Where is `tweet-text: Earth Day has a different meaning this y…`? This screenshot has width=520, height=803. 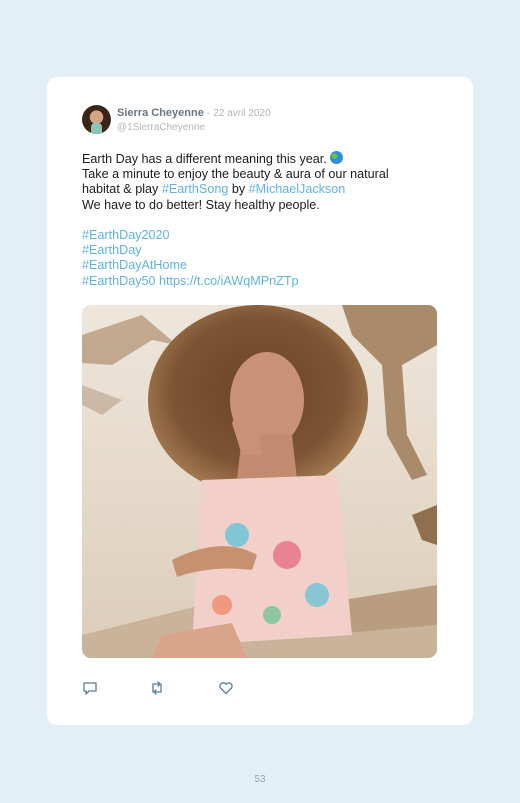
tweet-text: Earth Day has a different meaning this y… is located at coordinates (262, 220).